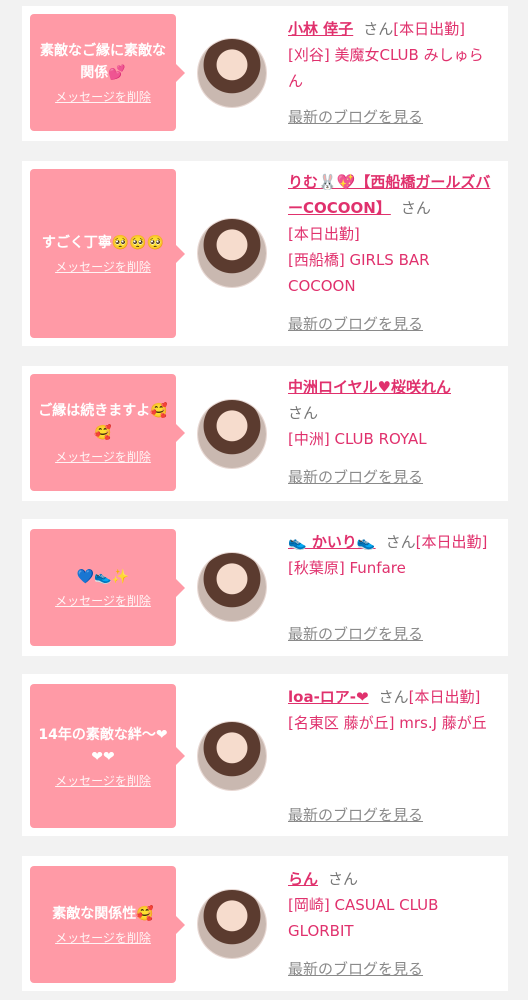  What do you see at coordinates (363, 918) in the screenshot?
I see `shop-label: [岡崎] CASUAL CLUB GLORBIT` at bounding box center [363, 918].